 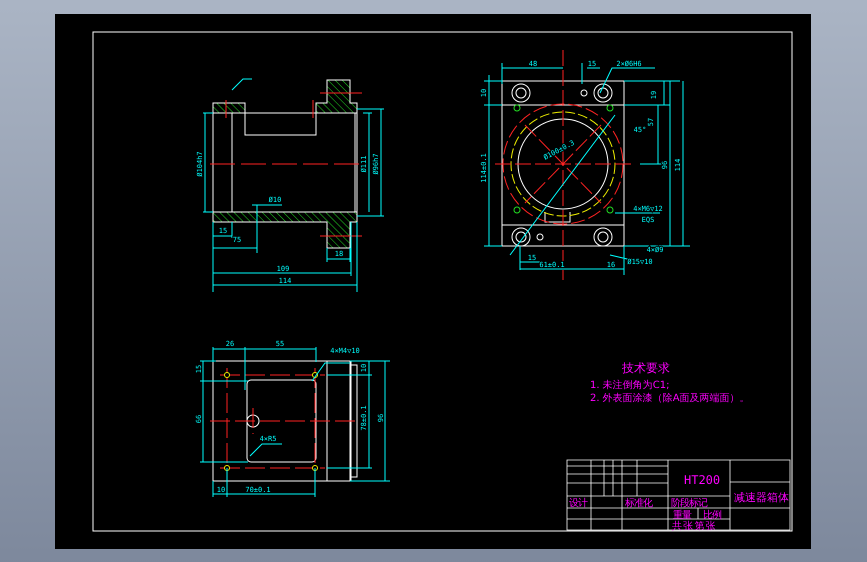 I want to click on part-name-text: 减速器箱体, so click(x=761, y=497).